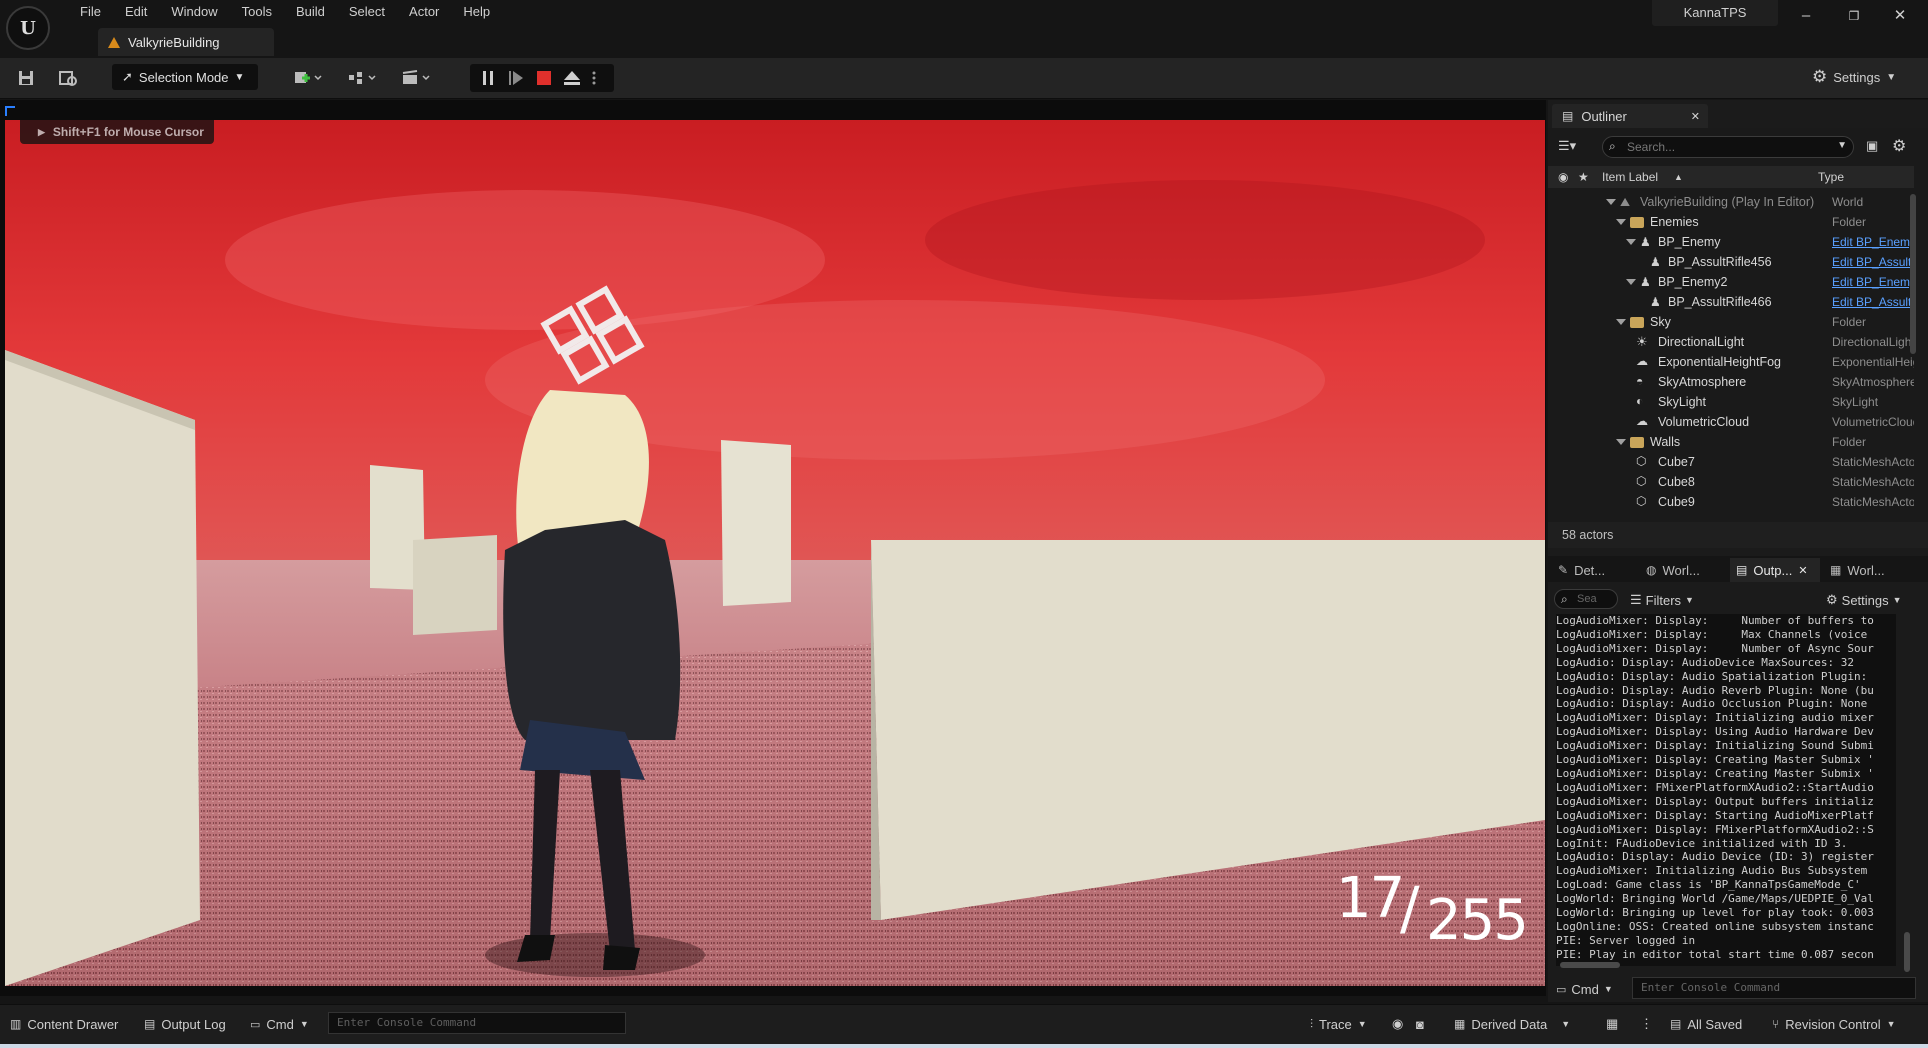 The height and width of the screenshot is (1048, 1928). Describe the element at coordinates (1731, 482) in the screenshot. I see `tree-row-actor: ⬡ Cube8 StaticMeshActor` at that location.